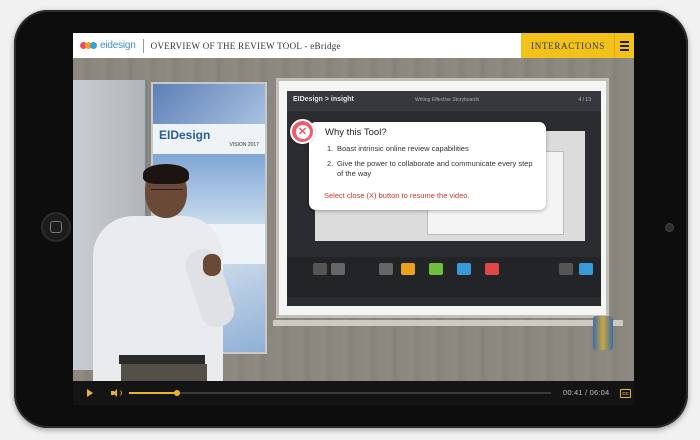 Image resolution: width=700 pixels, height=440 pixels. What do you see at coordinates (340, 393) in the screenshot?
I see `seek-bar` at bounding box center [340, 393].